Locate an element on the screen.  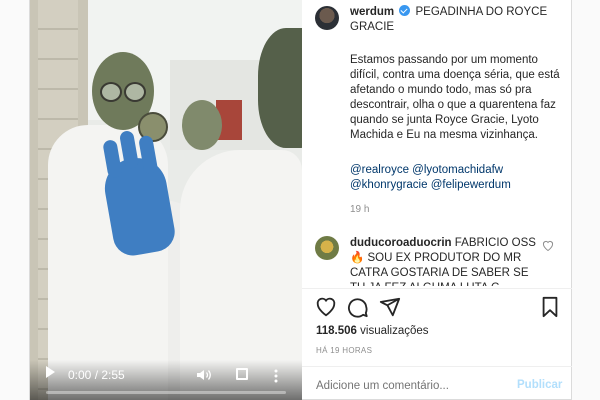
post-age: 19 h is located at coordinates (360, 209).